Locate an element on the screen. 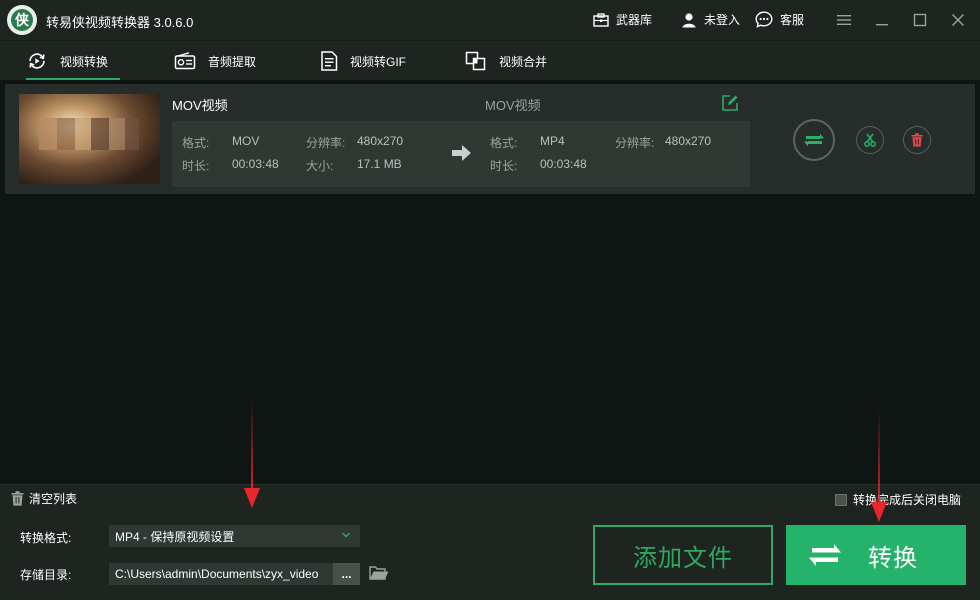 The height and width of the screenshot is (600, 980). source-duration-value: 00:03:48 is located at coordinates (255, 164).